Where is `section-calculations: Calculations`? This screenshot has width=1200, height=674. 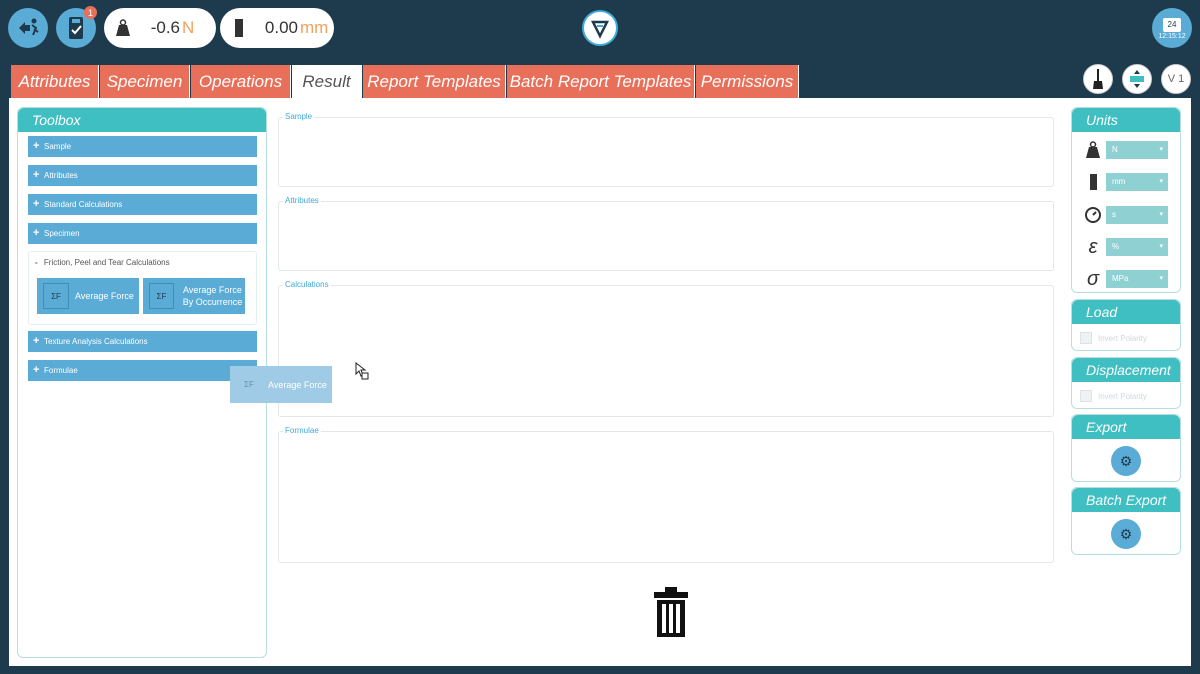
section-calculations: Calculations is located at coordinates (666, 348).